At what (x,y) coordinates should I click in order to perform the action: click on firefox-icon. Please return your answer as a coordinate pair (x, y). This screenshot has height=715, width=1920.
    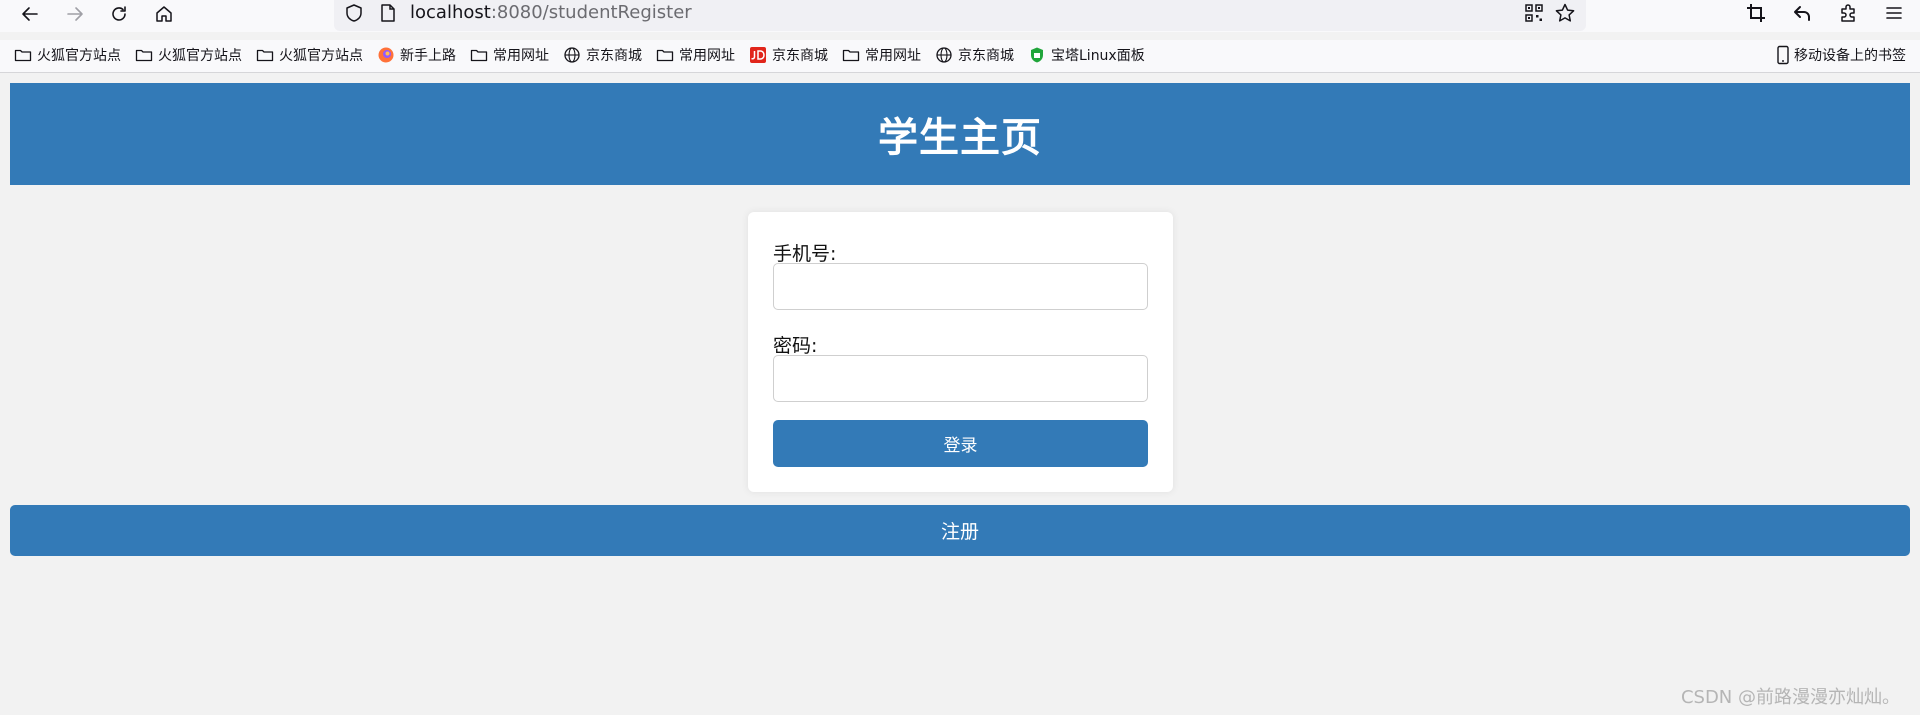
    Looking at the image, I should click on (386, 55).